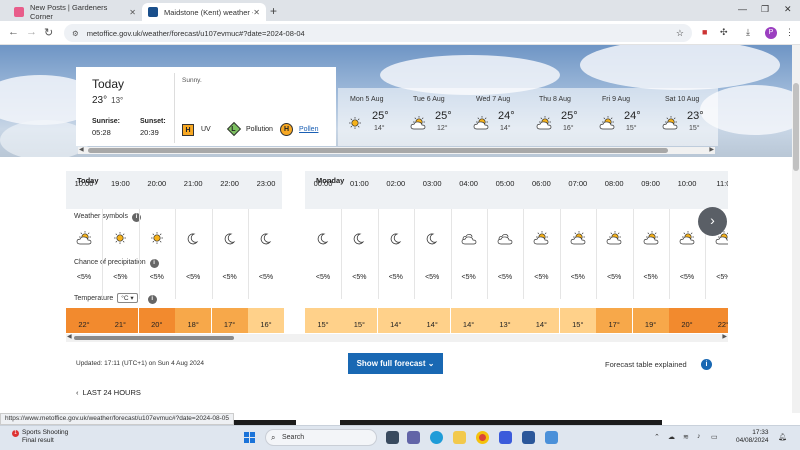 Image resolution: width=800 pixels, height=450 pixels. Describe the element at coordinates (193, 320) in the screenshot. I see `hour-temperature: 18°` at that location.